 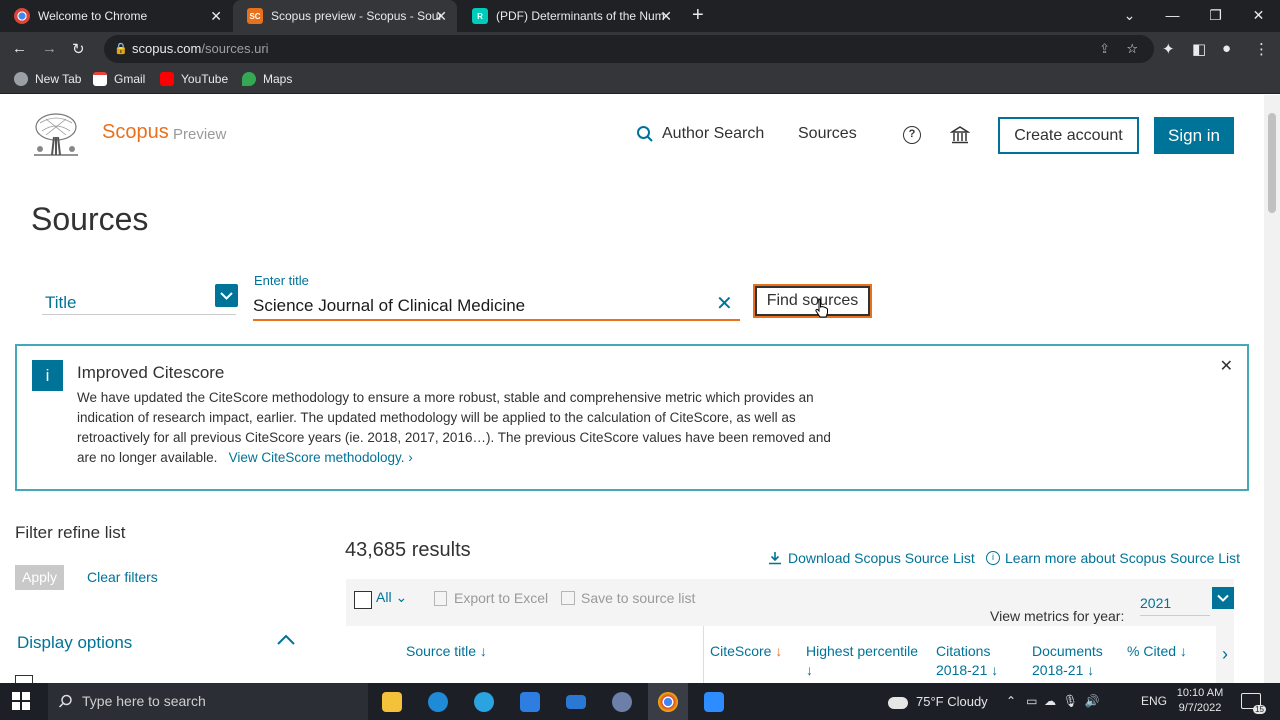 What do you see at coordinates (622, 701) in the screenshot?
I see `app-icon` at bounding box center [622, 701].